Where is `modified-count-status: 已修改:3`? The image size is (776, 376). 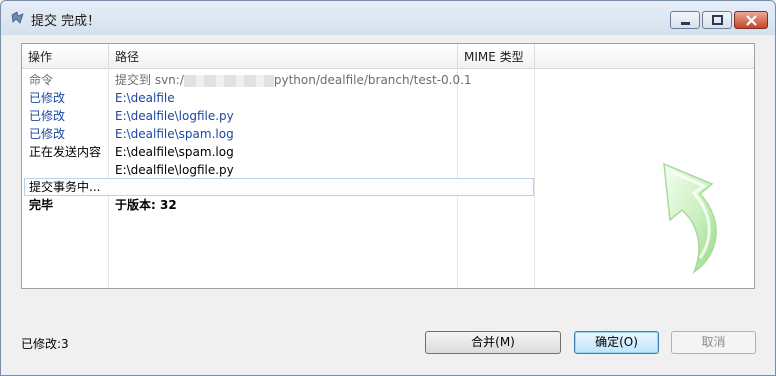
modified-count-status: 已修改:3 is located at coordinates (45, 344).